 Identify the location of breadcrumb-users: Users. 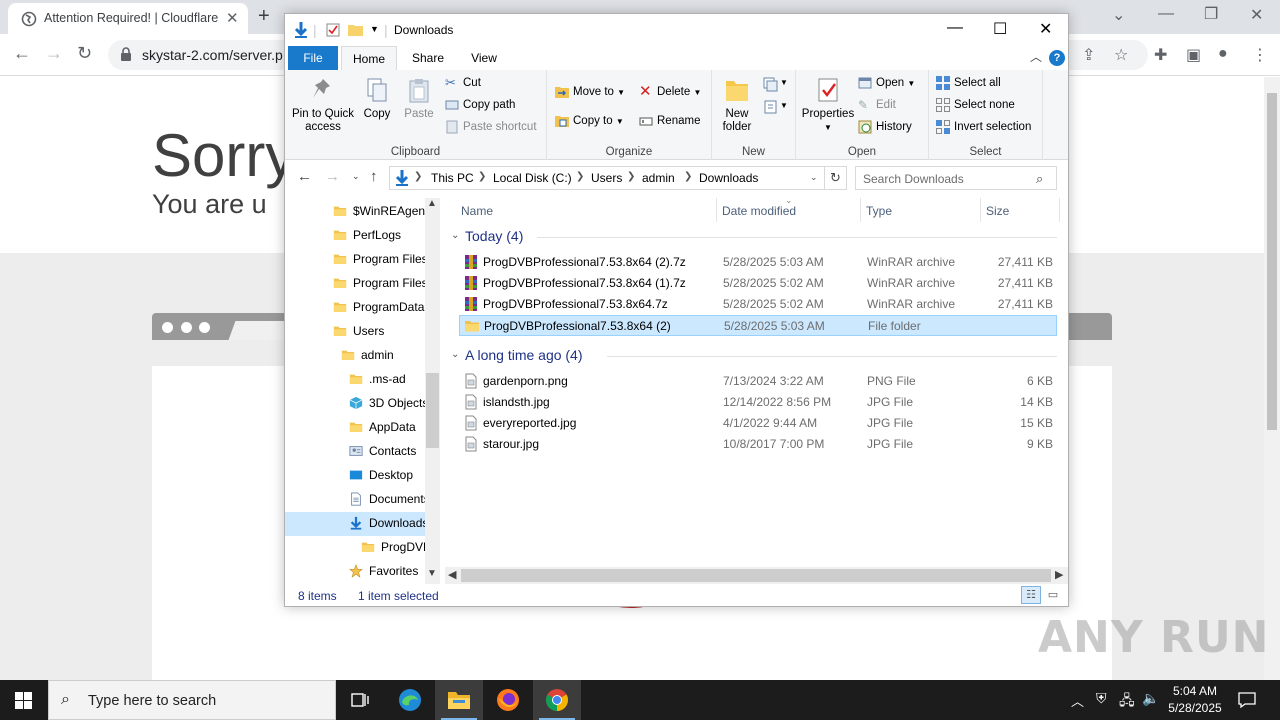
(606, 178).